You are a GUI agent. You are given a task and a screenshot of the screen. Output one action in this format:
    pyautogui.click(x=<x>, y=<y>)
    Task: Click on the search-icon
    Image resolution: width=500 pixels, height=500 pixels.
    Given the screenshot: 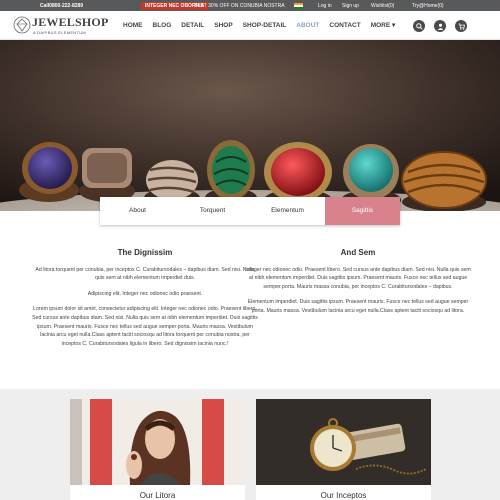 What is the action you would take?
    pyautogui.click(x=419, y=26)
    